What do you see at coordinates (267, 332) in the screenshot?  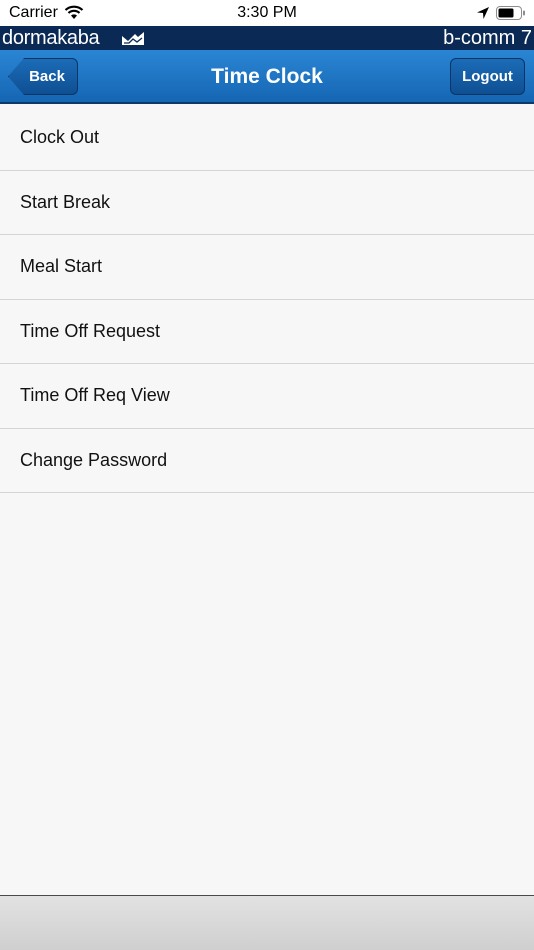 I see `menu-item-time-off-request: Time Off Request` at bounding box center [267, 332].